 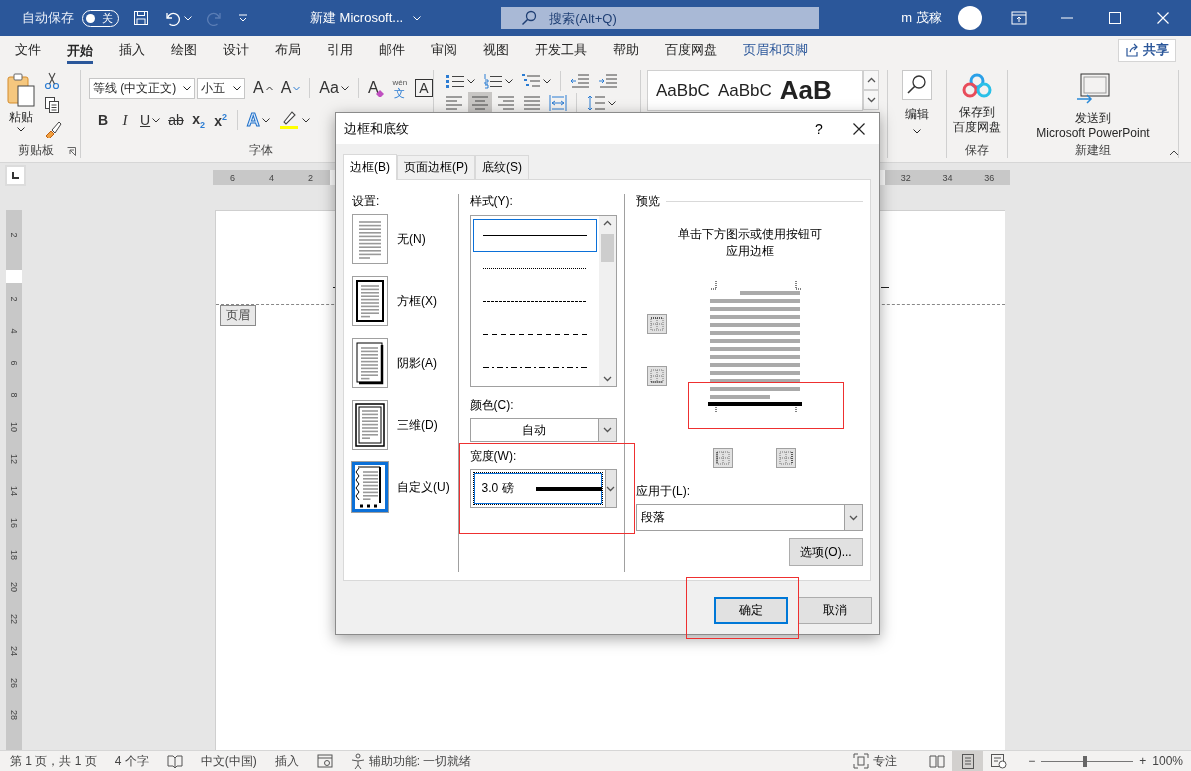 What do you see at coordinates (436, 167) in the screenshot?
I see `dialog-tab: 页面边框(P)` at bounding box center [436, 167].